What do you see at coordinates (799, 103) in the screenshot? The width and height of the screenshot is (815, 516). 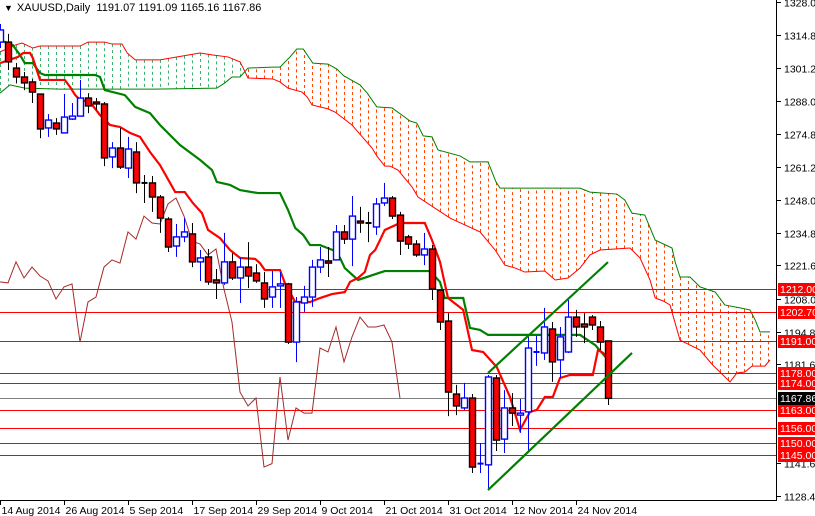 I see `price-tick-label: 1288.00` at bounding box center [799, 103].